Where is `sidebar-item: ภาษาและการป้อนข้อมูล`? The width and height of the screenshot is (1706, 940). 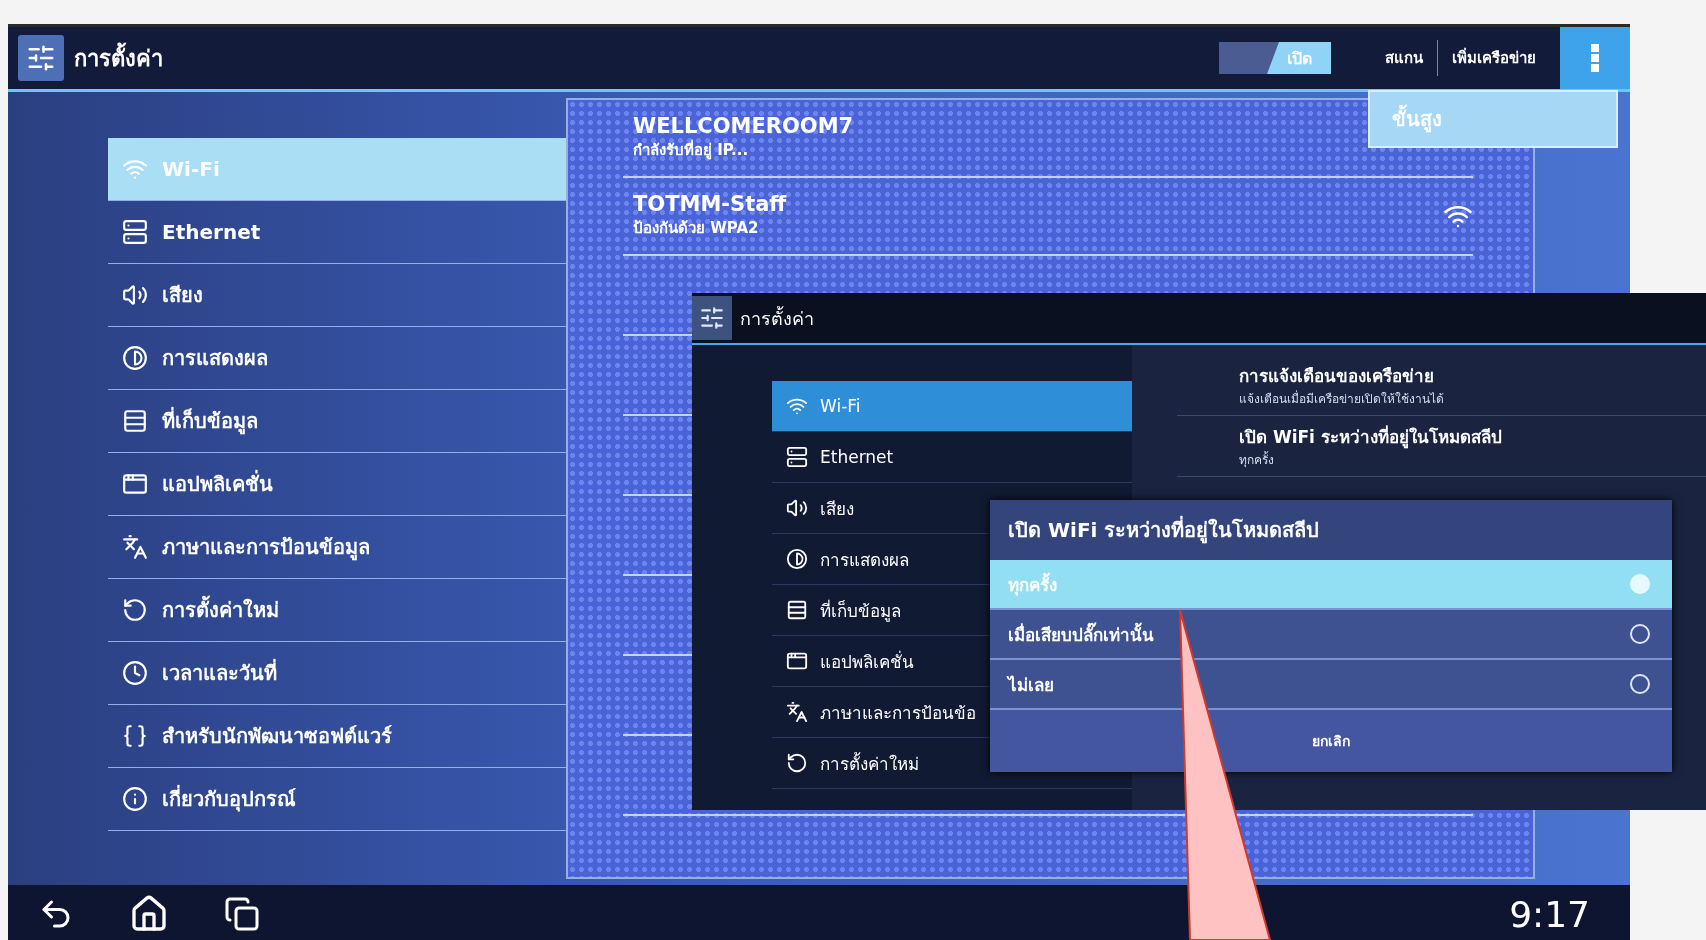 sidebar-item: ภาษาและการป้อนข้อมูล is located at coordinates (337, 547).